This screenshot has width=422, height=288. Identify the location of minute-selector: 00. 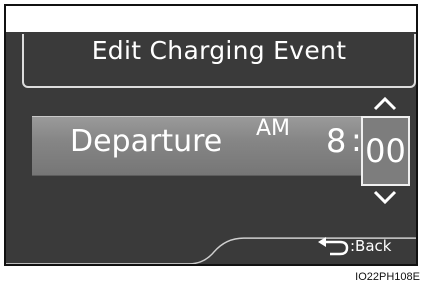
(385, 151).